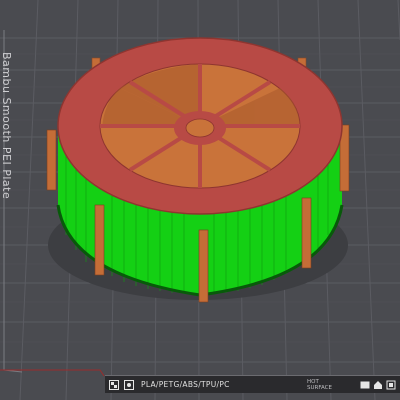  What do you see at coordinates (185, 384) in the screenshot?
I see `filament-types-label: PLA/PETG/ABS/TPU/PC` at bounding box center [185, 384].